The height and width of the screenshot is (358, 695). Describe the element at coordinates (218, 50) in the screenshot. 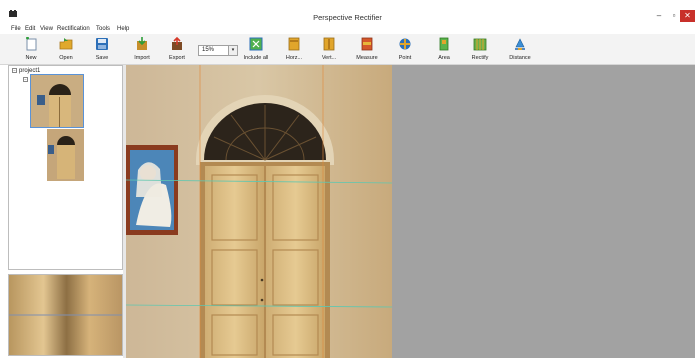

I see `zoom-select: 15% ▾` at that location.